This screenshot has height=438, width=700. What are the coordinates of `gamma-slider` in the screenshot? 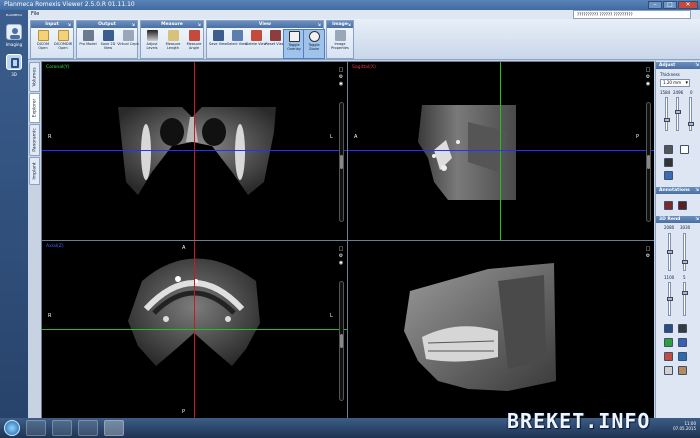 It's located at (691, 114).